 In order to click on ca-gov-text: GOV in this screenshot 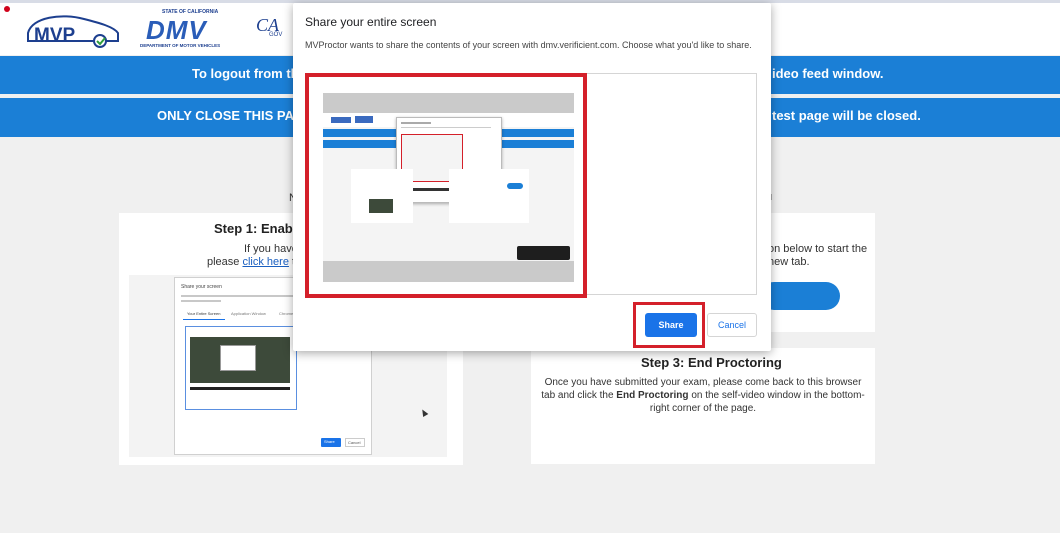, I will do `click(276, 35)`.